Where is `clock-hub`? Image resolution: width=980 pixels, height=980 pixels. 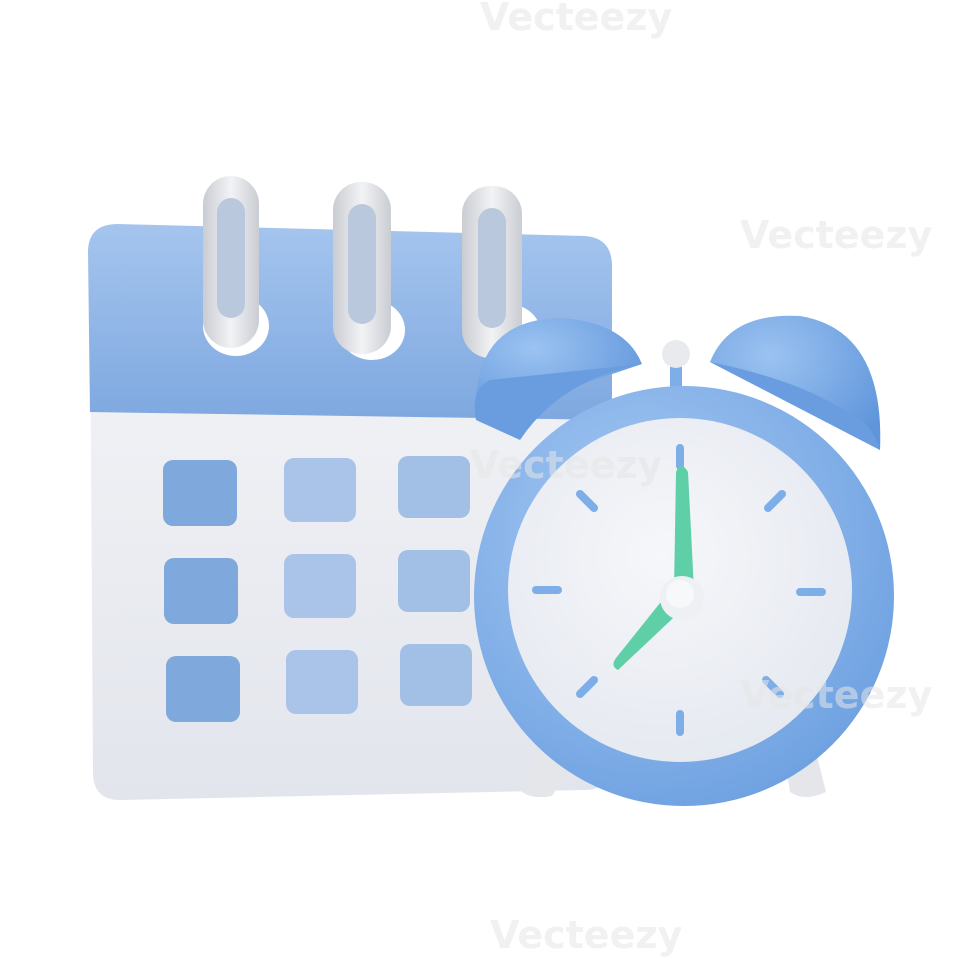
clock-hub is located at coordinates (680, 594).